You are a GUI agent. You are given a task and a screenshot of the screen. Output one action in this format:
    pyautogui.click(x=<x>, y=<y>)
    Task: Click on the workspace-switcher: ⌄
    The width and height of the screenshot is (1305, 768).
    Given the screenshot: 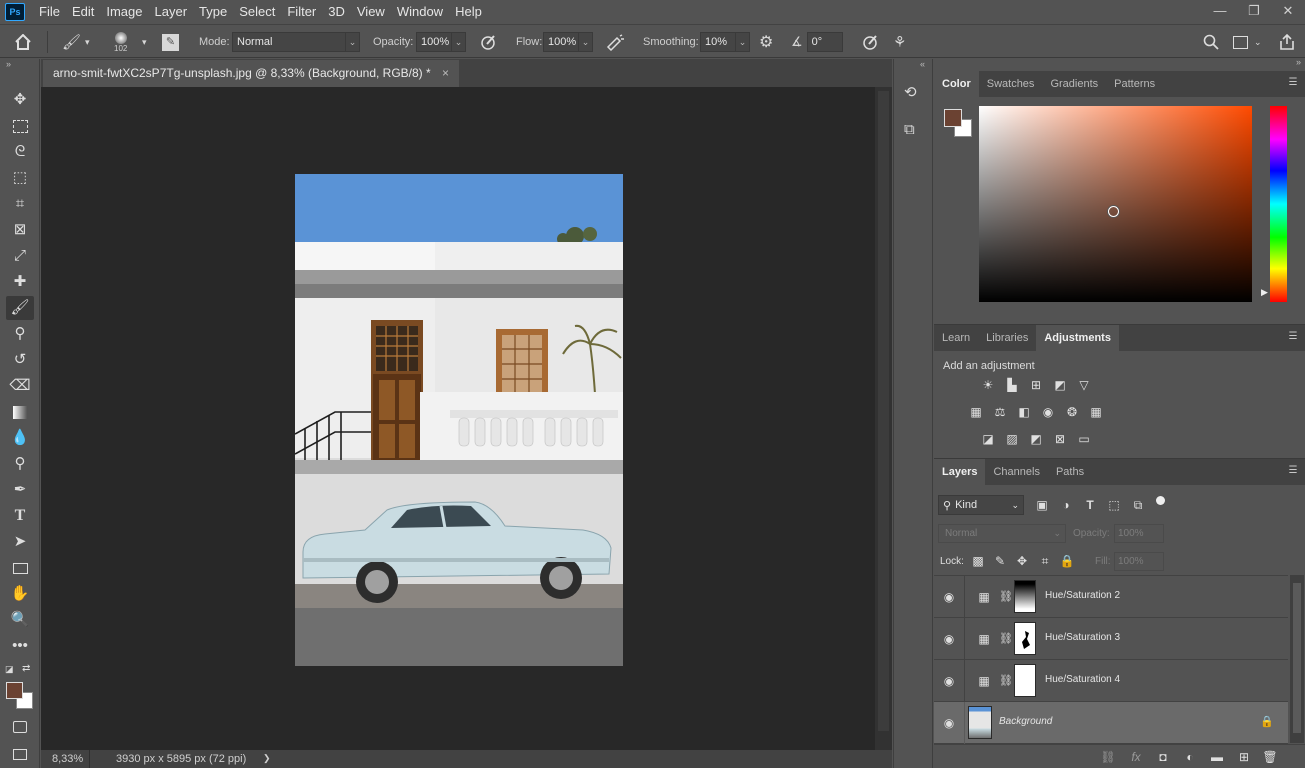 What is the action you would take?
    pyautogui.click(x=1247, y=42)
    